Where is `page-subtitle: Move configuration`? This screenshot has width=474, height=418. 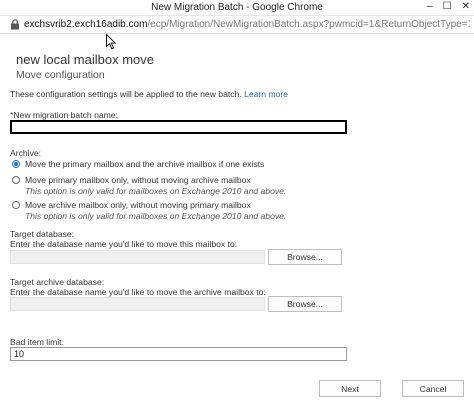
page-subtitle: Move configuration is located at coordinates (60, 75).